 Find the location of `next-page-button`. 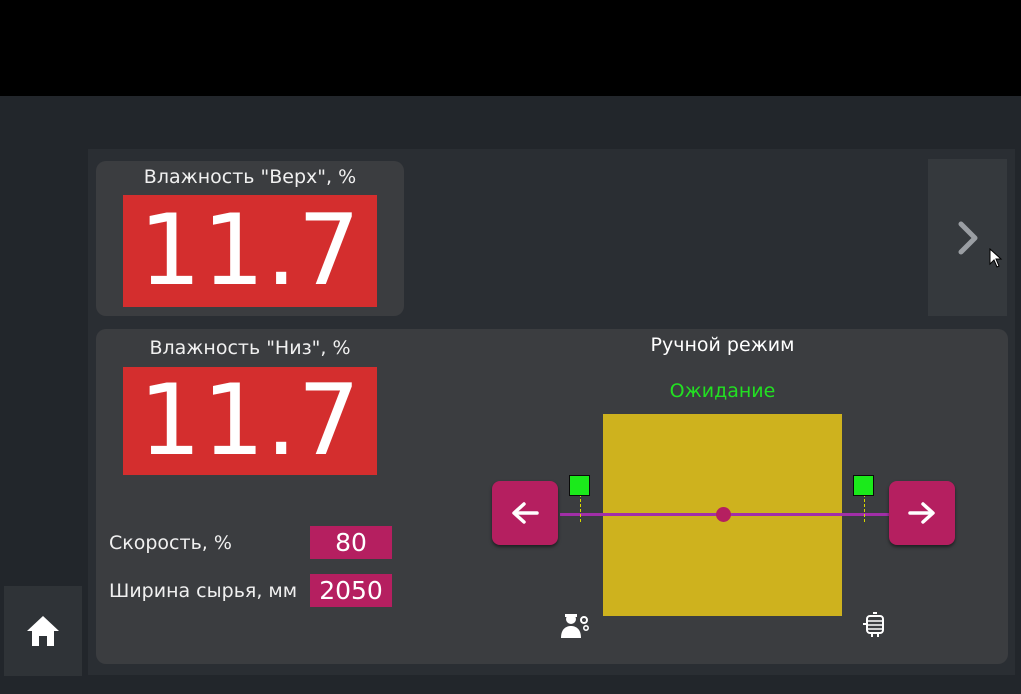

next-page-button is located at coordinates (967, 237).